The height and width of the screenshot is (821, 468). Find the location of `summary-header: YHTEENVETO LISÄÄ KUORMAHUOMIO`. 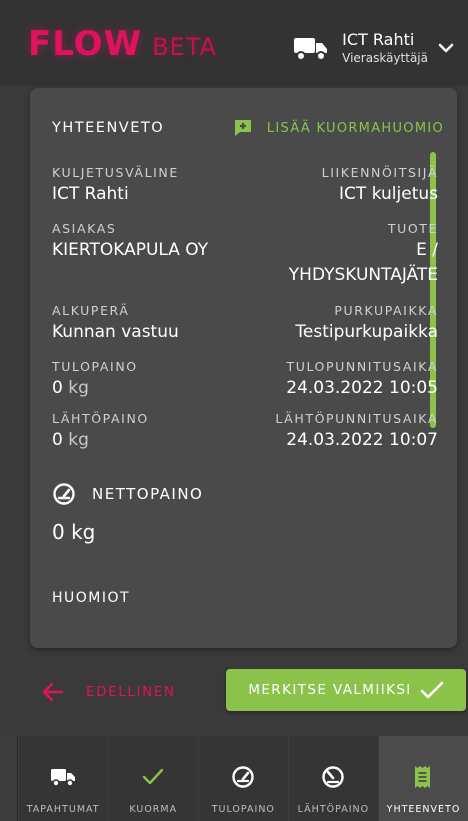

summary-header: YHTEENVETO LISÄÄ KUORMAHUOMIO is located at coordinates (248, 128).